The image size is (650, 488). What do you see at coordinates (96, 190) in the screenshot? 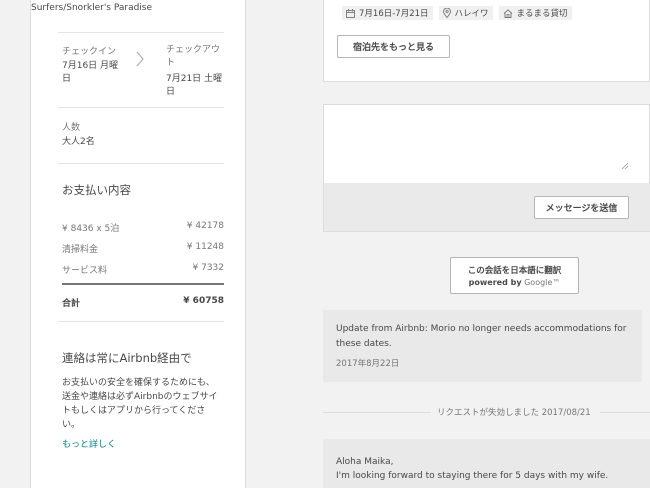
I see `payment-title: お支払い内容` at bounding box center [96, 190].